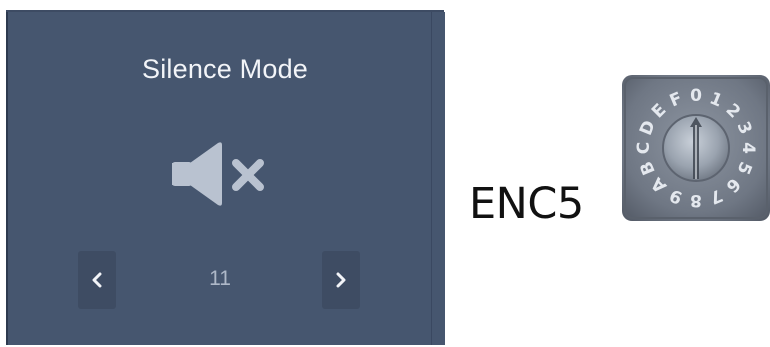 The height and width of the screenshot is (347, 770). What do you see at coordinates (220, 278) in the screenshot?
I see `mode-value: 11` at bounding box center [220, 278].